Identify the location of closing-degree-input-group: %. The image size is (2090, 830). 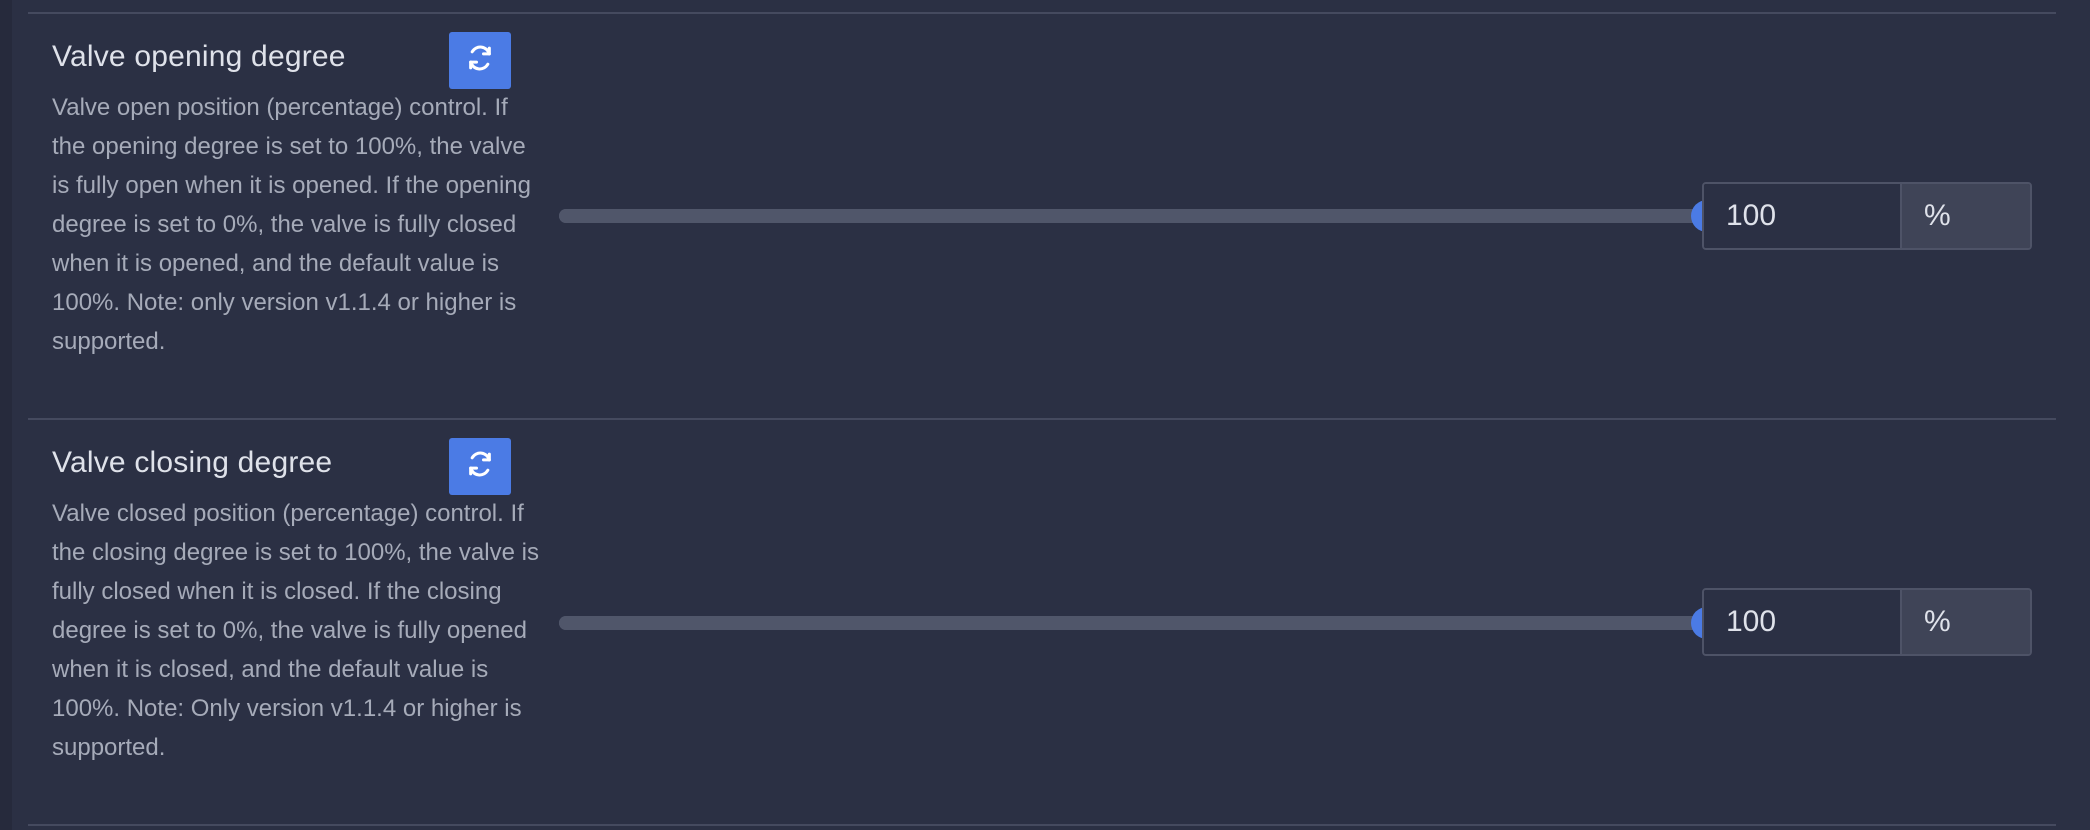
(1867, 622).